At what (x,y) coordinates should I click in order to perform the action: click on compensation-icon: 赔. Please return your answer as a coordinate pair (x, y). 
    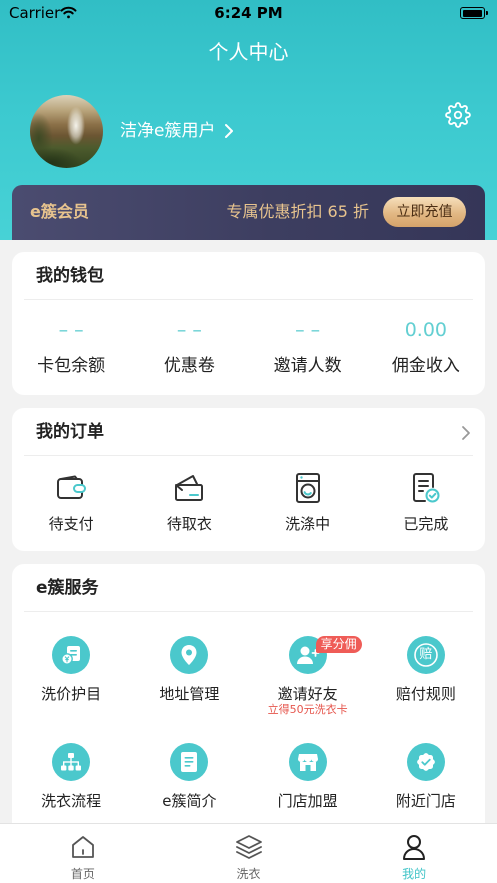
    Looking at the image, I should click on (425, 655).